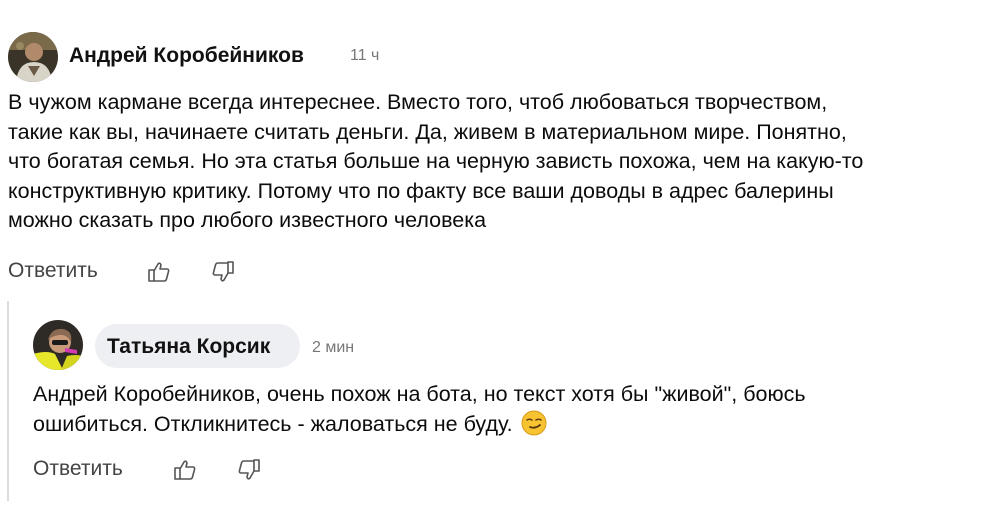 The width and height of the screenshot is (988, 513). What do you see at coordinates (333, 347) in the screenshot?
I see `comment-time: 2 мин` at bounding box center [333, 347].